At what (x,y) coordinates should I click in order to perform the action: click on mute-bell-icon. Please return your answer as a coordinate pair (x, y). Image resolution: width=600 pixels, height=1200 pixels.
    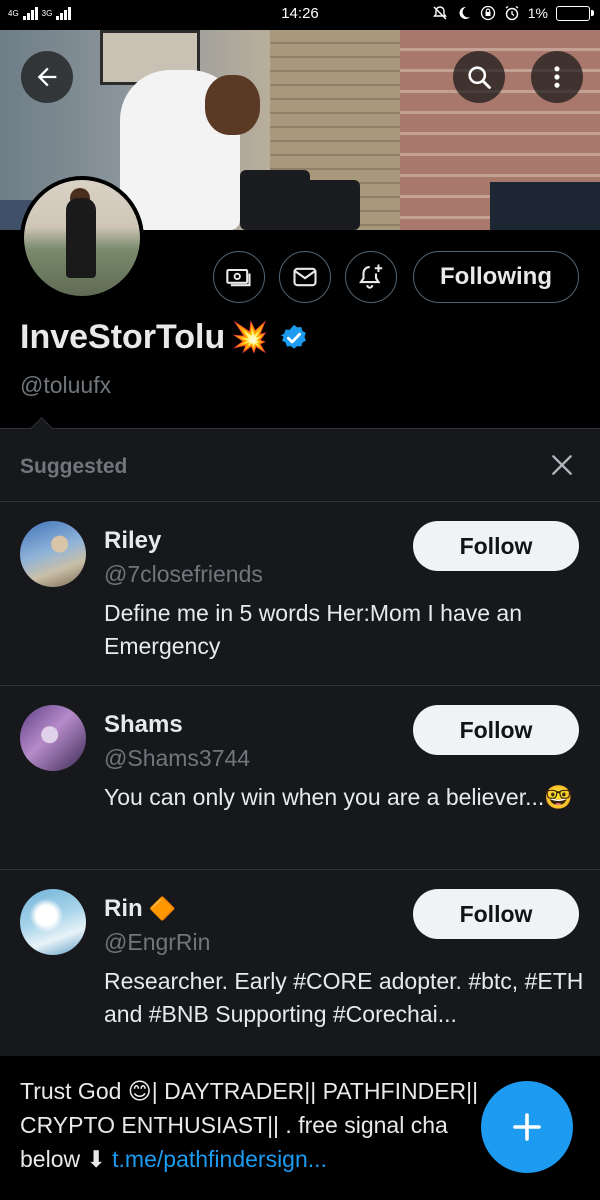
    Looking at the image, I should click on (439, 13).